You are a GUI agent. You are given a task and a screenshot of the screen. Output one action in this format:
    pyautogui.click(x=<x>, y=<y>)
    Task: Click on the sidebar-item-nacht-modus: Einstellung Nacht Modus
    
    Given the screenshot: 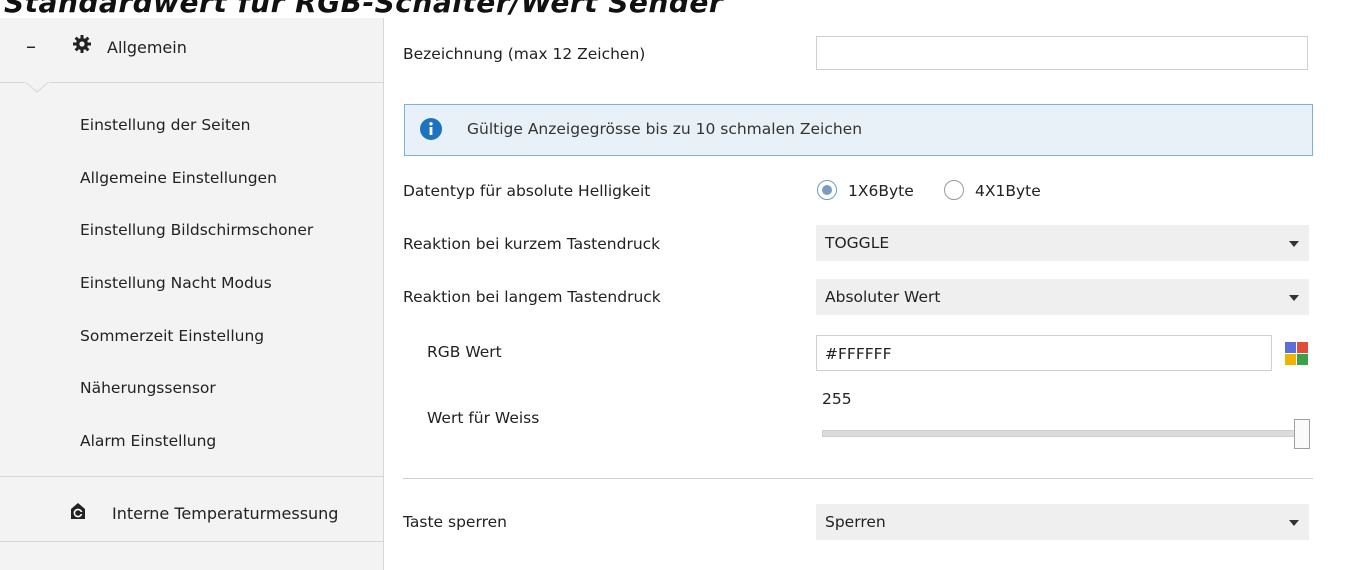 What is the action you would take?
    pyautogui.click(x=176, y=283)
    